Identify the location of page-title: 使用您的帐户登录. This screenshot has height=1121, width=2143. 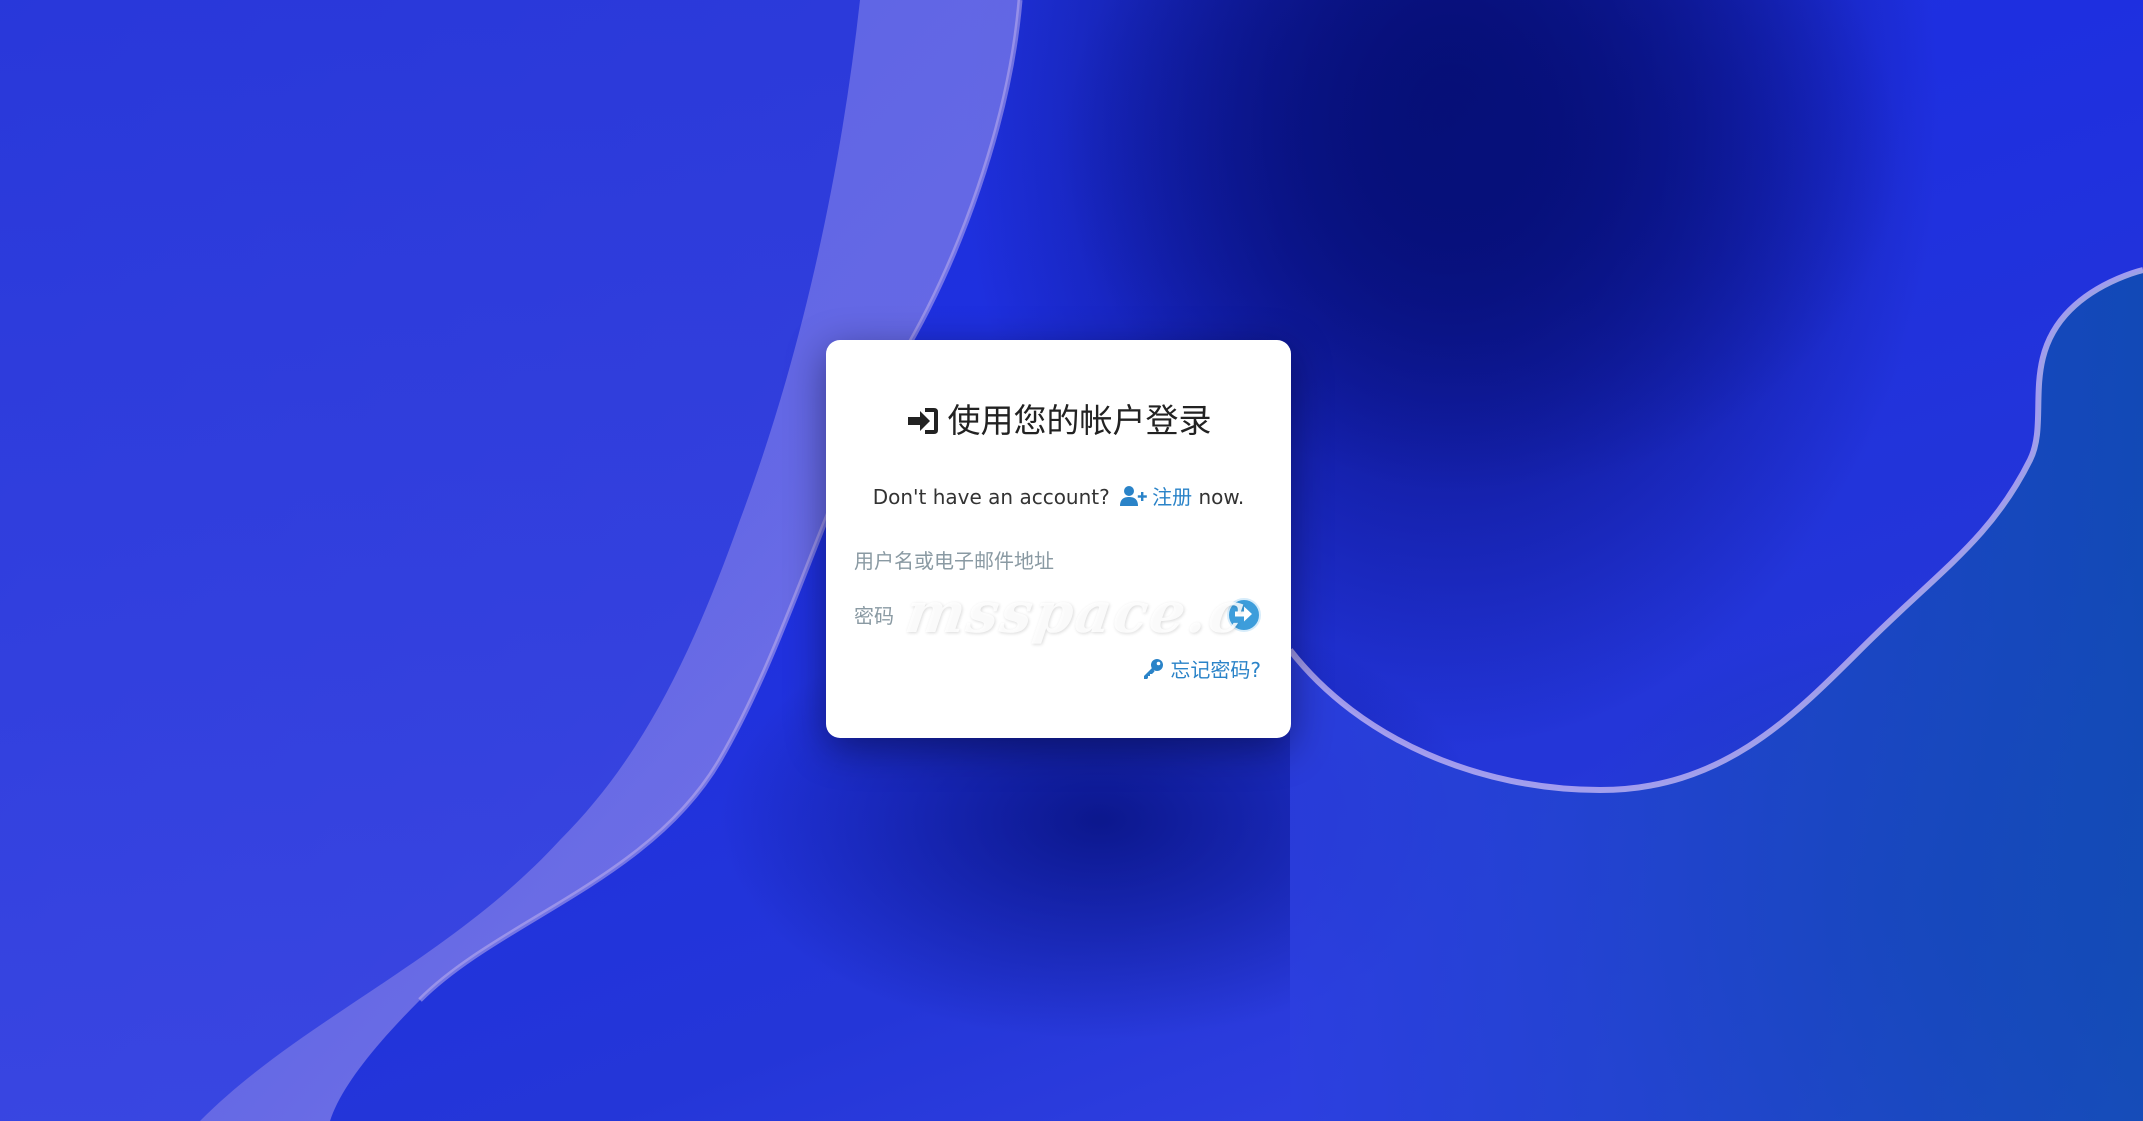
(1058, 419).